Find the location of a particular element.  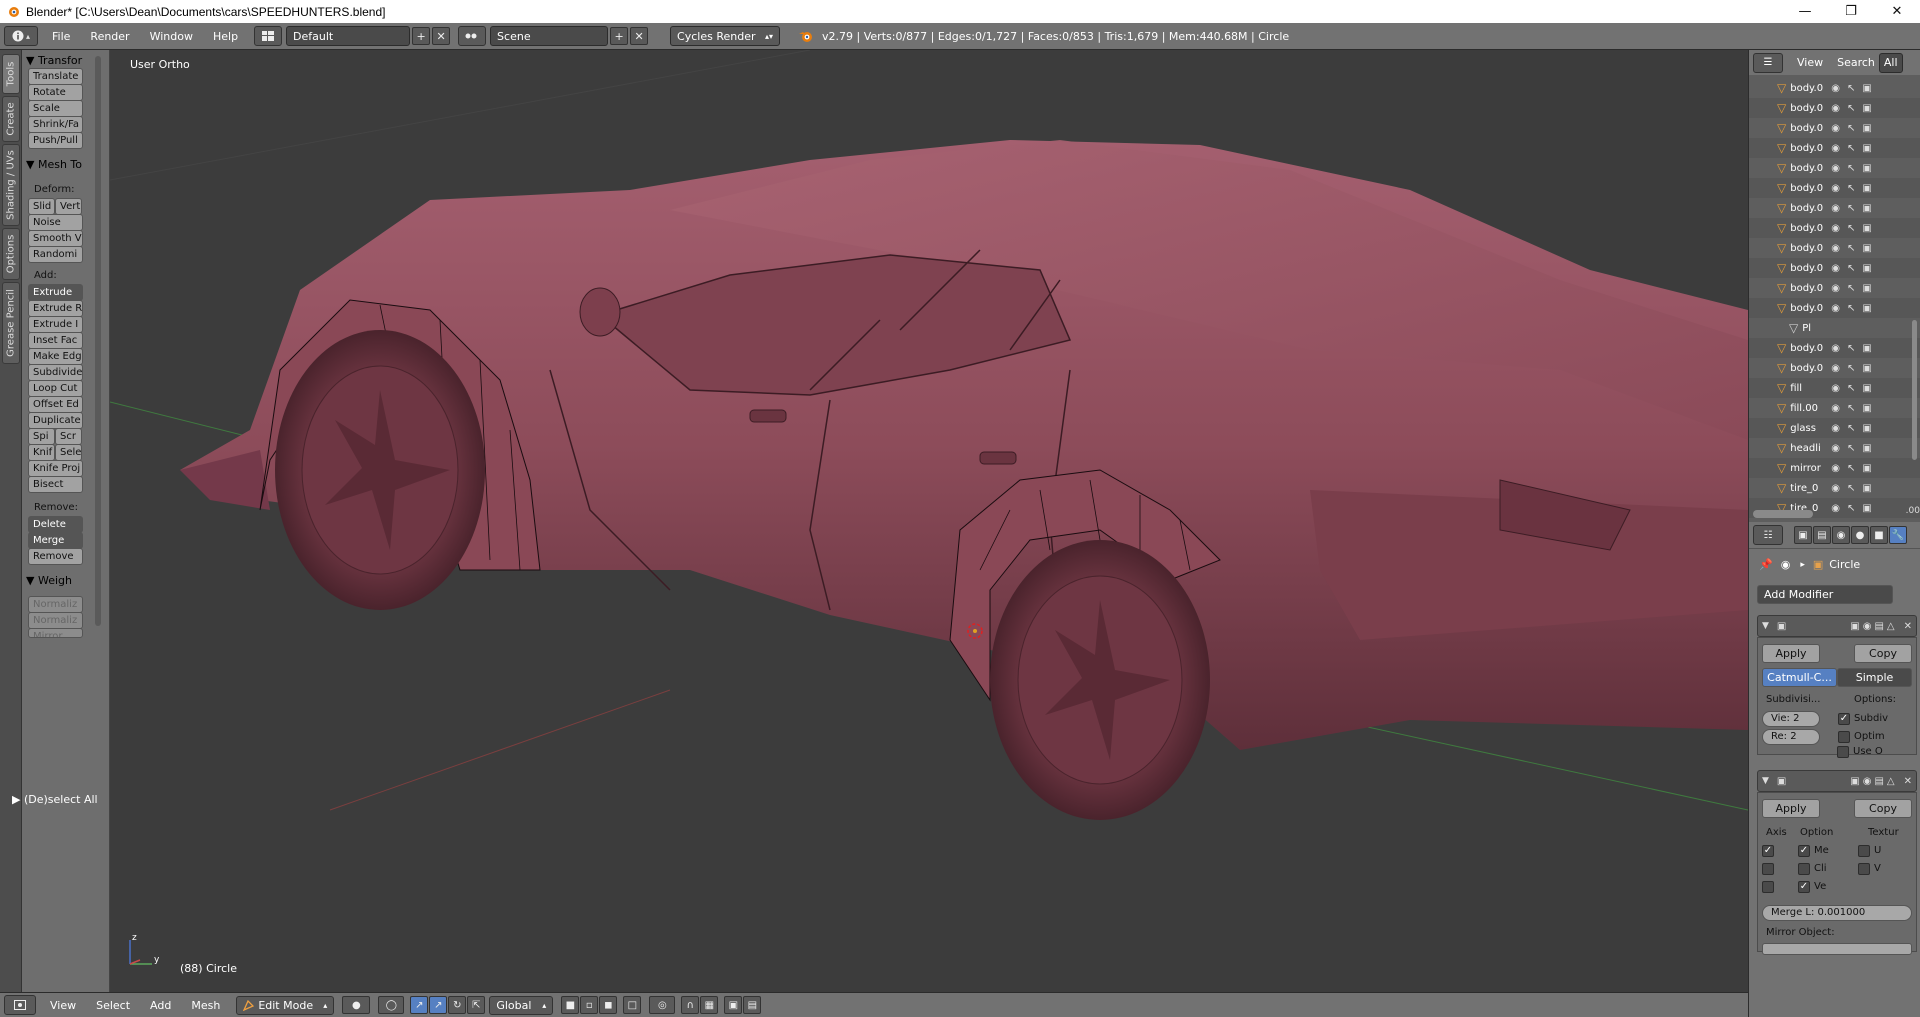

editor-type-info-selector: ▴ is located at coordinates (21, 36).